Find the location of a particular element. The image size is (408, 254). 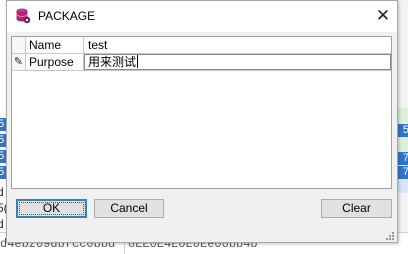

text-caret is located at coordinates (138, 61).